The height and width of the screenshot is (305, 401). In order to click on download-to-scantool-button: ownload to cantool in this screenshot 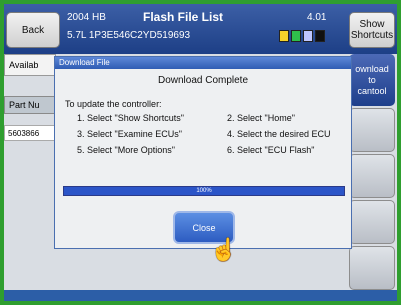, I will do `click(372, 80)`.